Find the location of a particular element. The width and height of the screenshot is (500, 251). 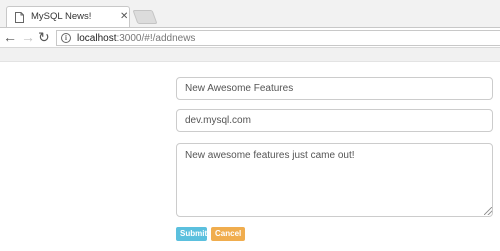

new-tab-icon is located at coordinates (145, 17).